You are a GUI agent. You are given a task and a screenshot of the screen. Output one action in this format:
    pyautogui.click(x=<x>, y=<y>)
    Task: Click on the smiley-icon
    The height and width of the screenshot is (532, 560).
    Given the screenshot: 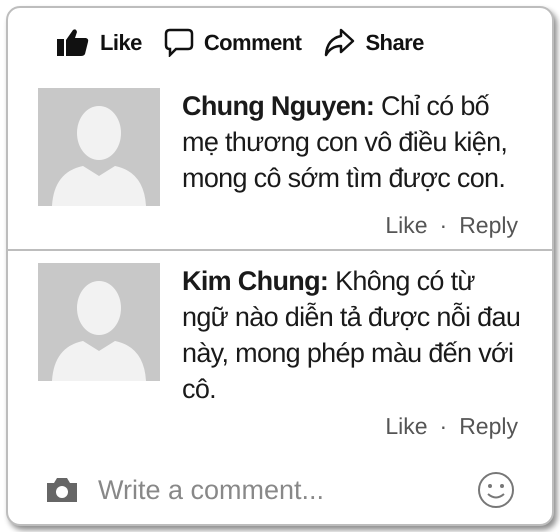 What is the action you would take?
    pyautogui.click(x=496, y=490)
    